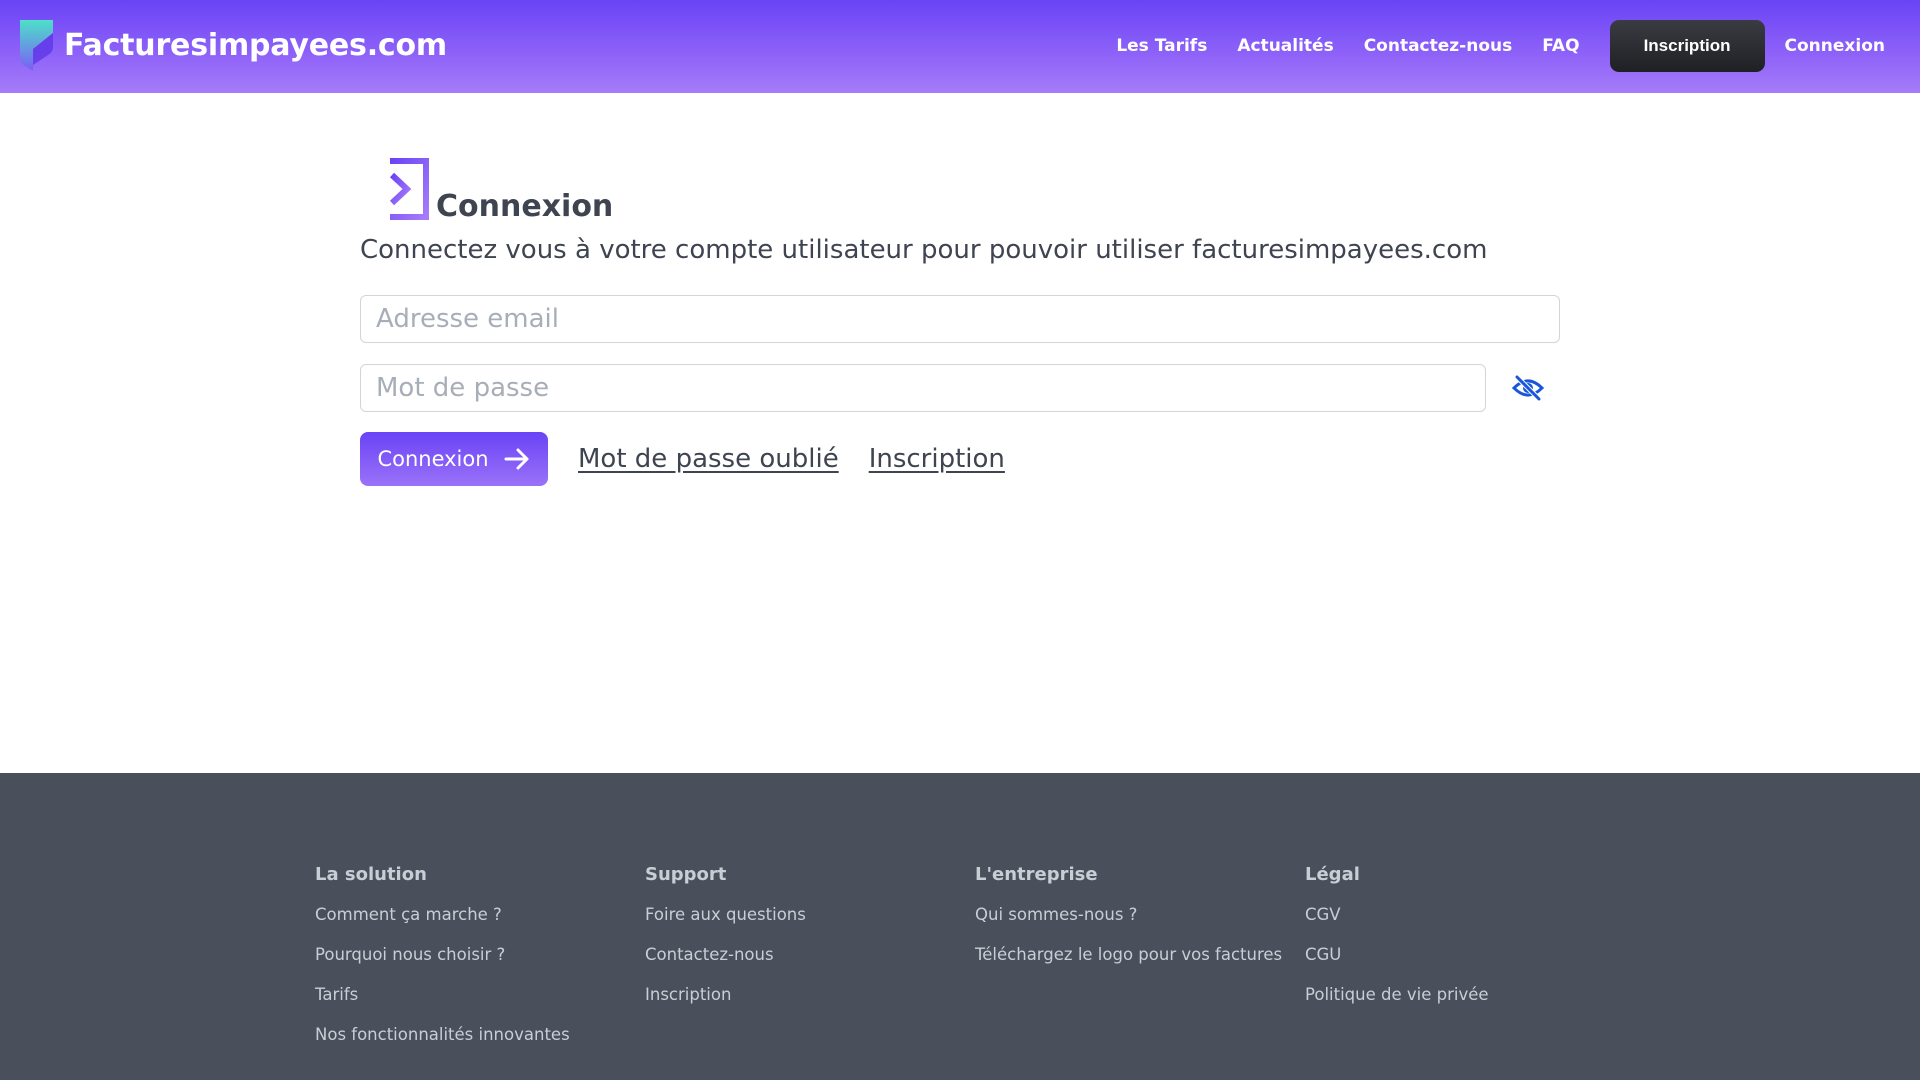 This screenshot has height=1080, width=1920. I want to click on footer-link: Pourquoi nous choisir ?, so click(442, 955).